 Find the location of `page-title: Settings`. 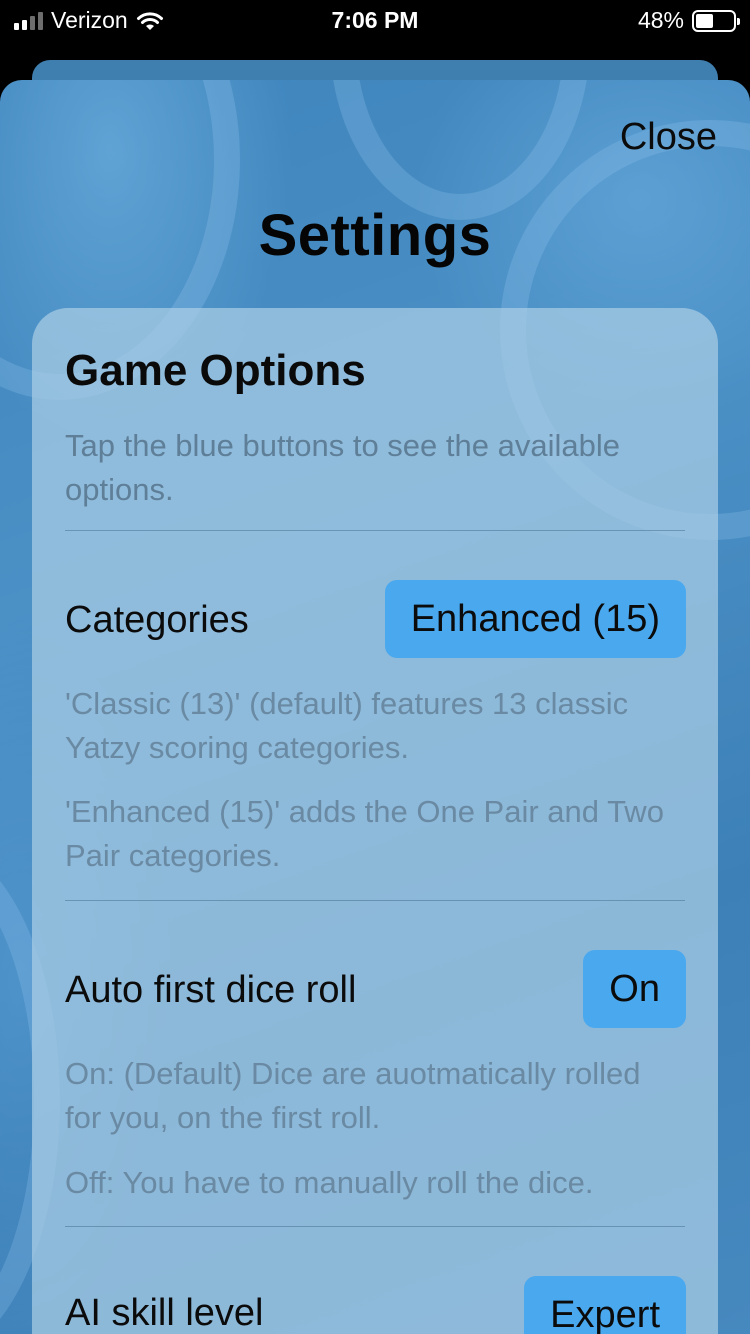

page-title: Settings is located at coordinates (375, 235).